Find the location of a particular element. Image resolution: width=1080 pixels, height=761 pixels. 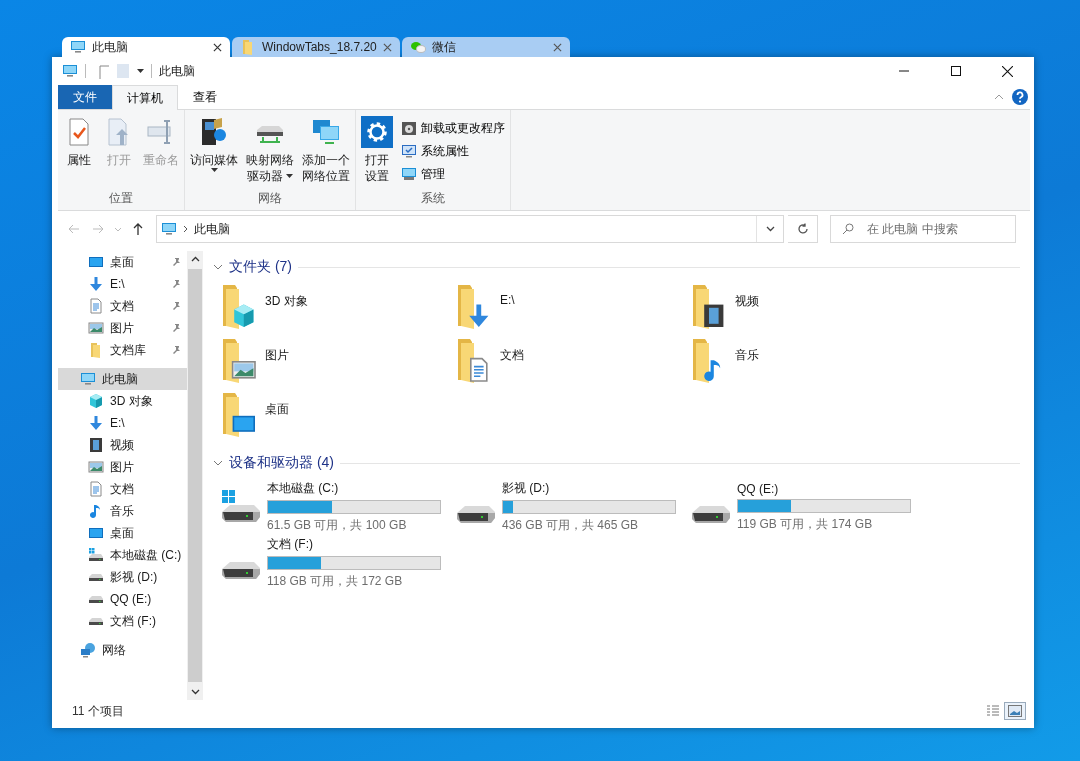

nav-item: 视频 is located at coordinates (122, 445).